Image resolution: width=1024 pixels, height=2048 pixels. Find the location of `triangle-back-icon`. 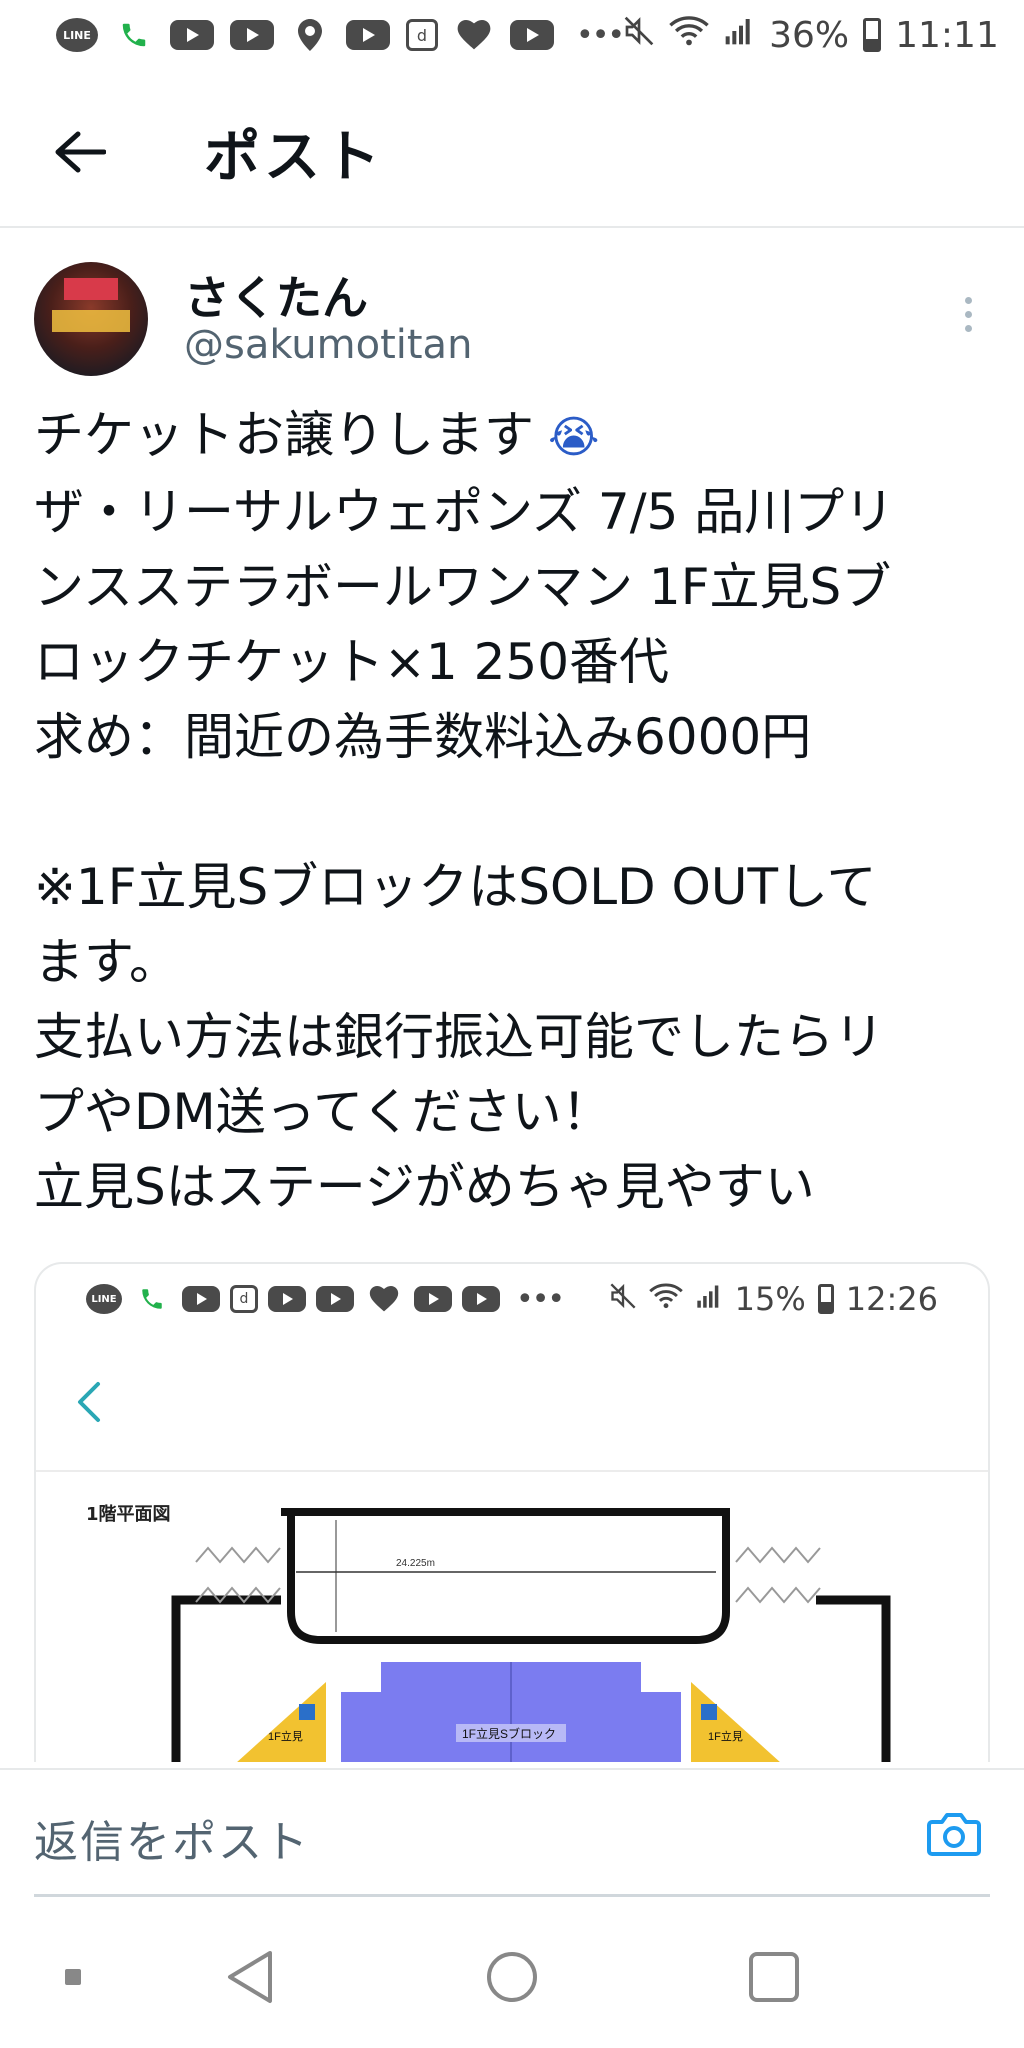

triangle-back-icon is located at coordinates (250, 1977).